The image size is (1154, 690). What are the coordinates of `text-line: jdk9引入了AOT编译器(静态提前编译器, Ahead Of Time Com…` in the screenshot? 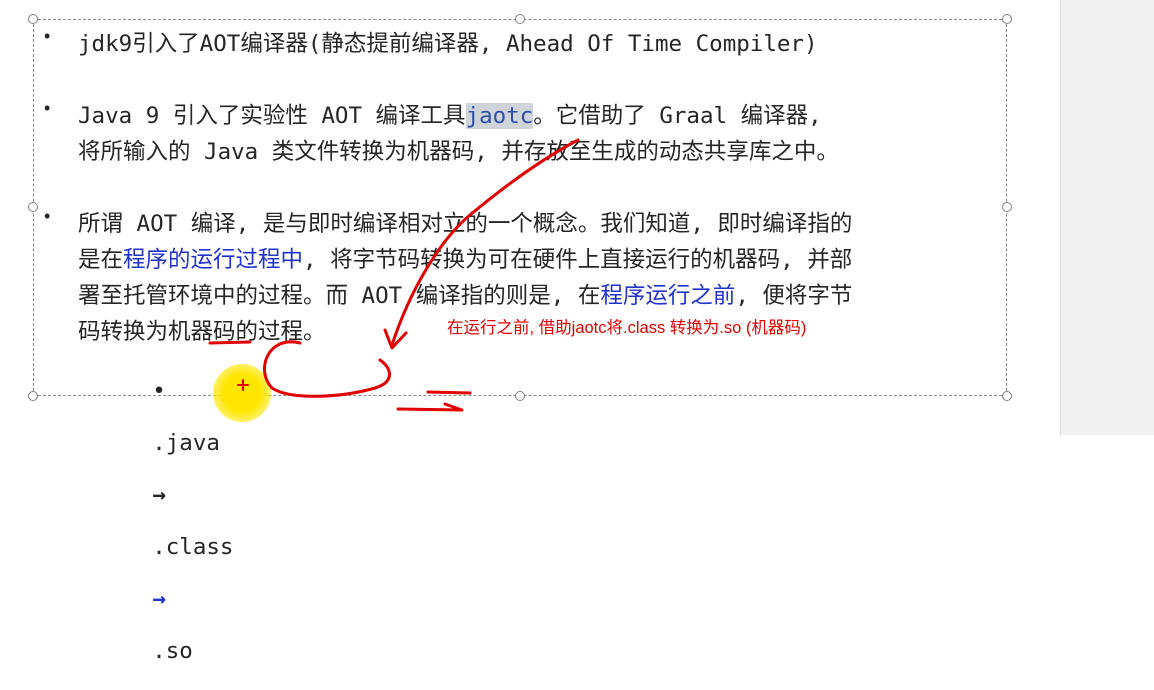 It's located at (539, 44).